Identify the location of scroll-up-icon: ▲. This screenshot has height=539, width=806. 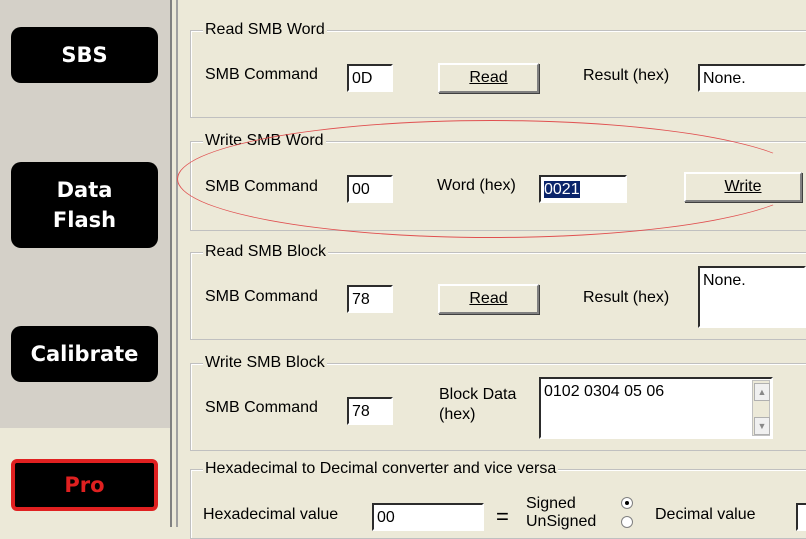
(762, 392).